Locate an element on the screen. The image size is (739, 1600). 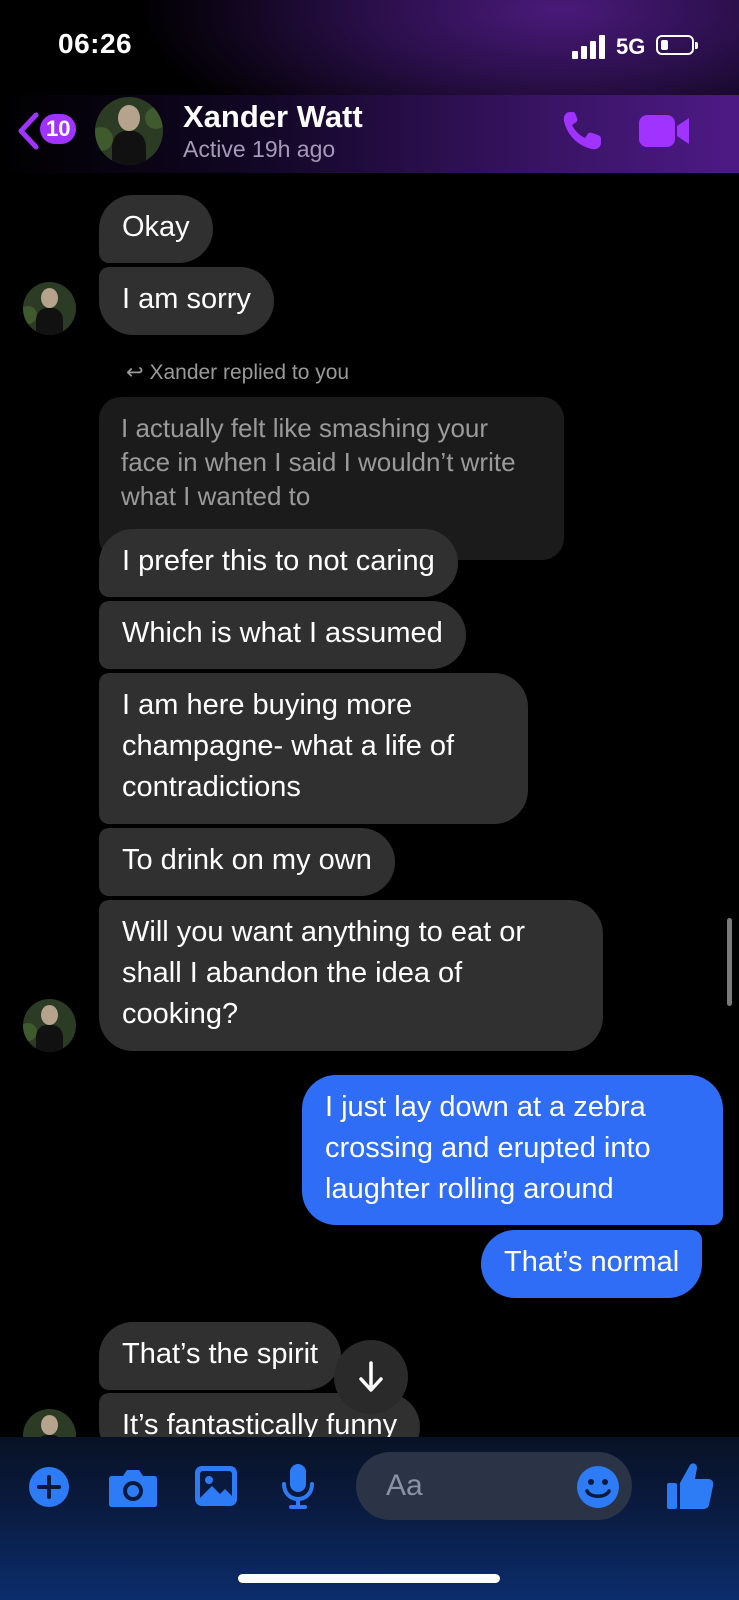
contact-avatar is located at coordinates (129, 131).